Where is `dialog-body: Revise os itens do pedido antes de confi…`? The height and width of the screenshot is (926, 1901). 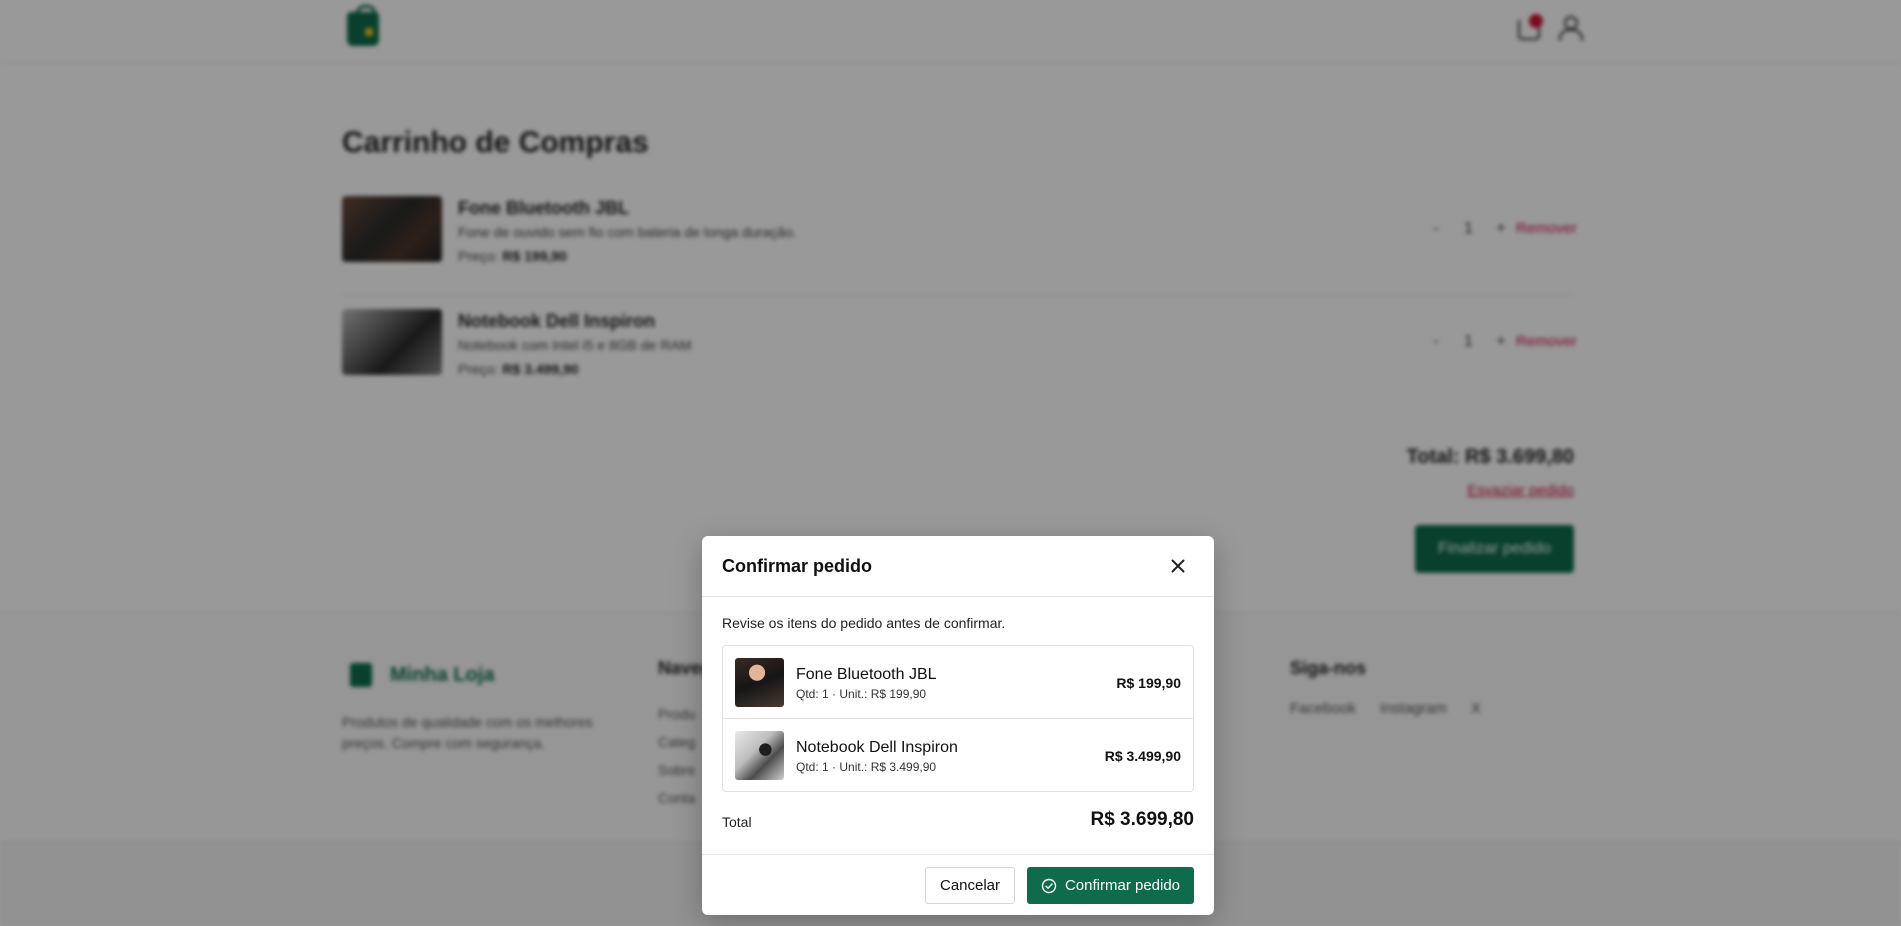
dialog-body: Revise os itens do pedido antes de confi… is located at coordinates (958, 725).